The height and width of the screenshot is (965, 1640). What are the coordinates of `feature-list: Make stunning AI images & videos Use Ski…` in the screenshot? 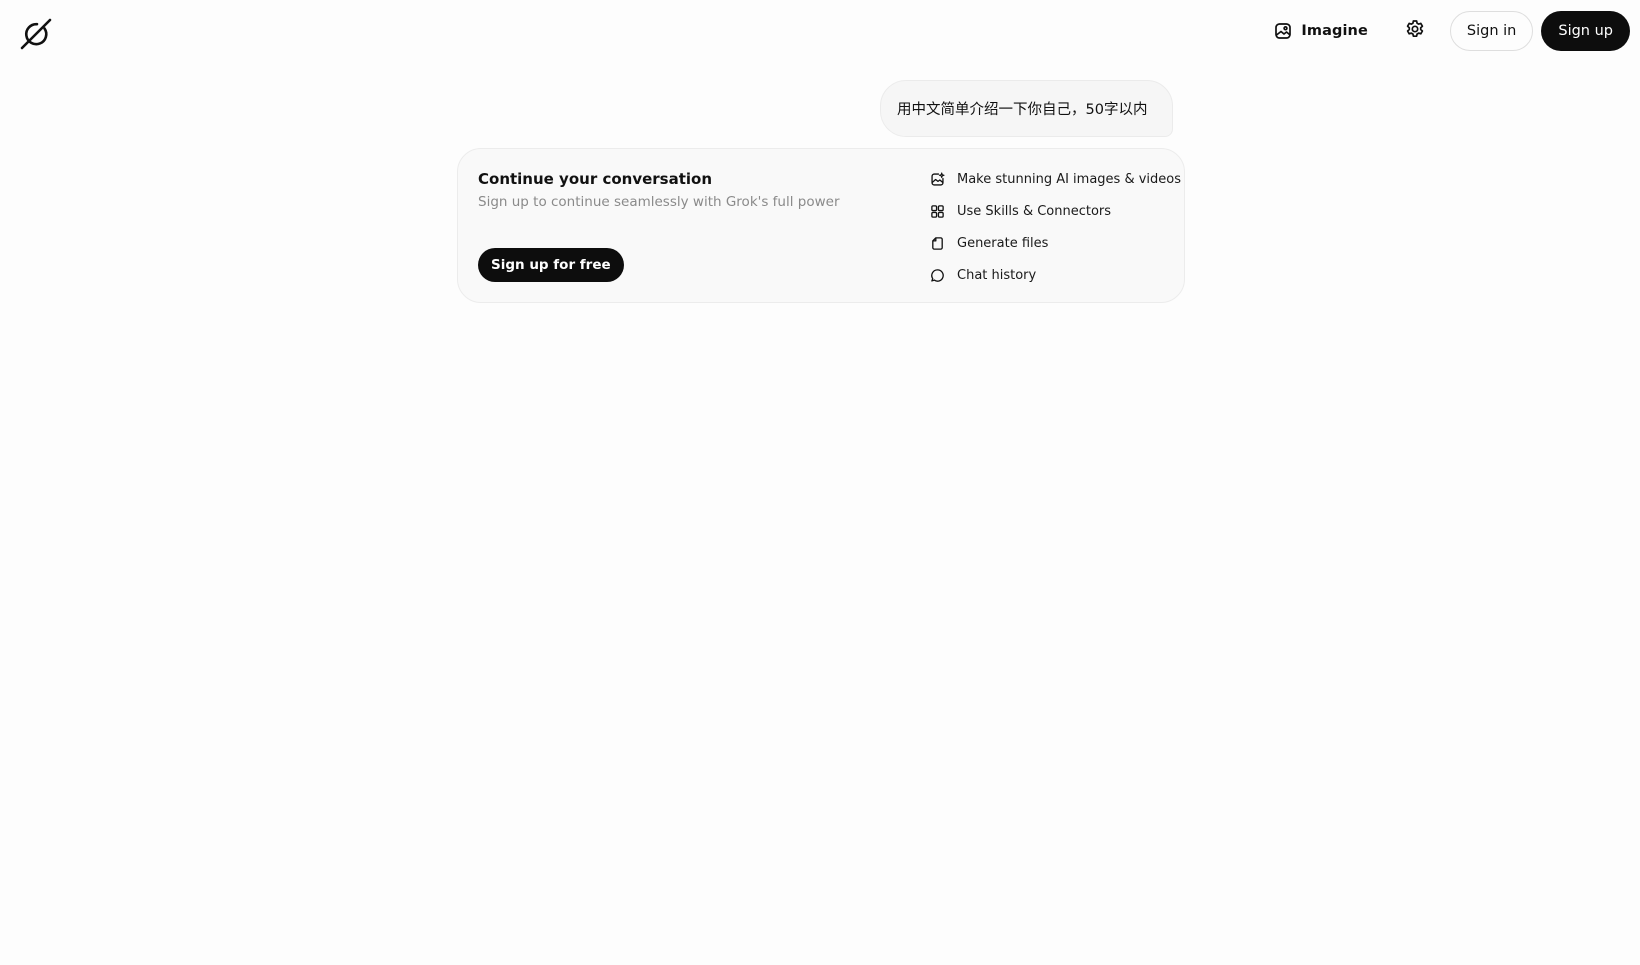 It's located at (1055, 227).